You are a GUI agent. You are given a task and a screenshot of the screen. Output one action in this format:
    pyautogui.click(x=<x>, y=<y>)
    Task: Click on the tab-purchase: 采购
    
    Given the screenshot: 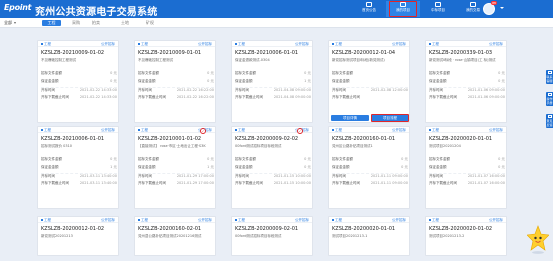 What is the action you would take?
    pyautogui.click(x=76, y=23)
    